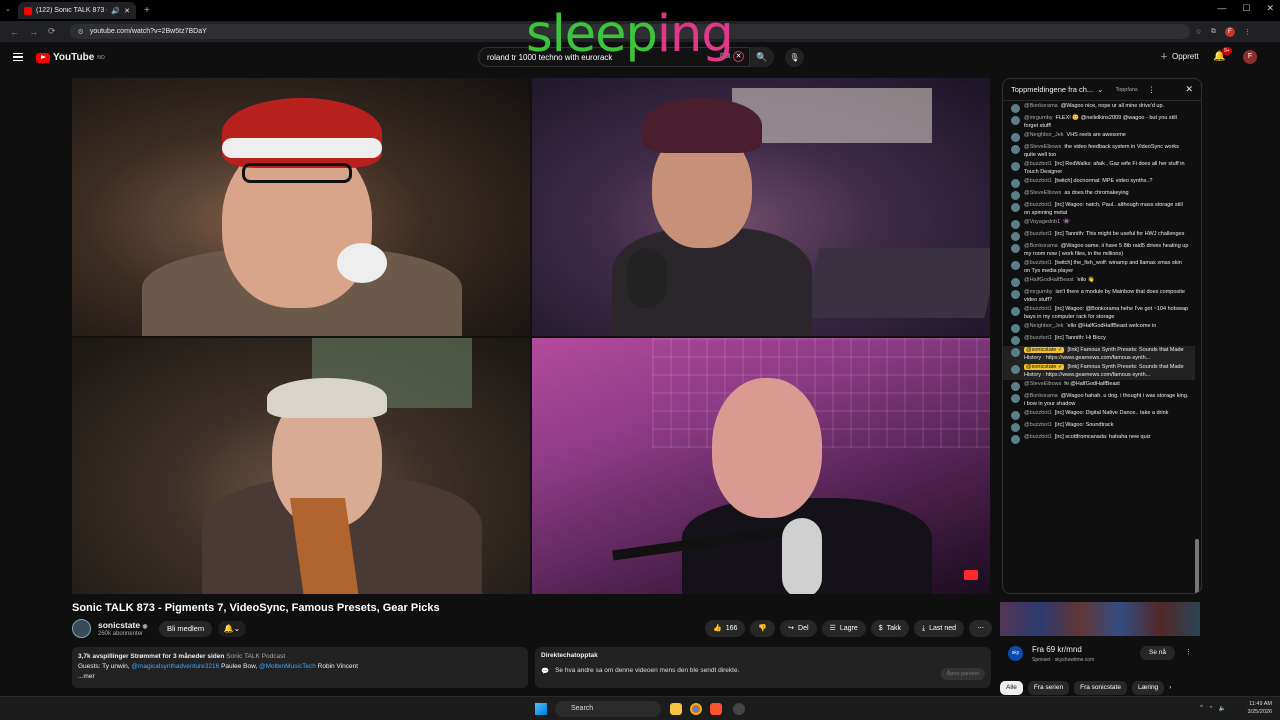 The image size is (1280, 720). What do you see at coordinates (1042, 222) in the screenshot?
I see `chat-author: @Voyagednb1` at bounding box center [1042, 222].